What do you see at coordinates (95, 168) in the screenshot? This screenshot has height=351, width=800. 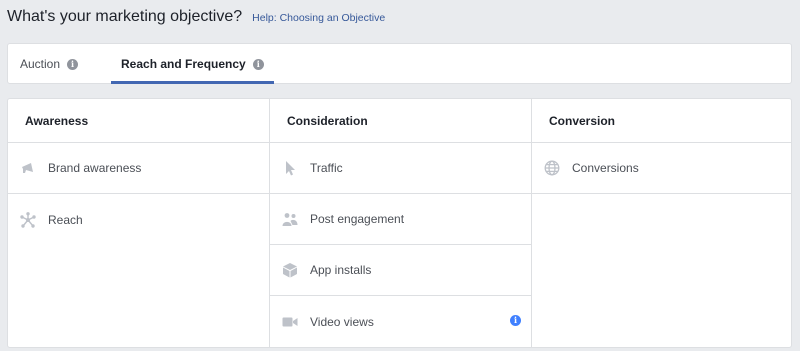 I see `objective-label: Brand awareness` at bounding box center [95, 168].